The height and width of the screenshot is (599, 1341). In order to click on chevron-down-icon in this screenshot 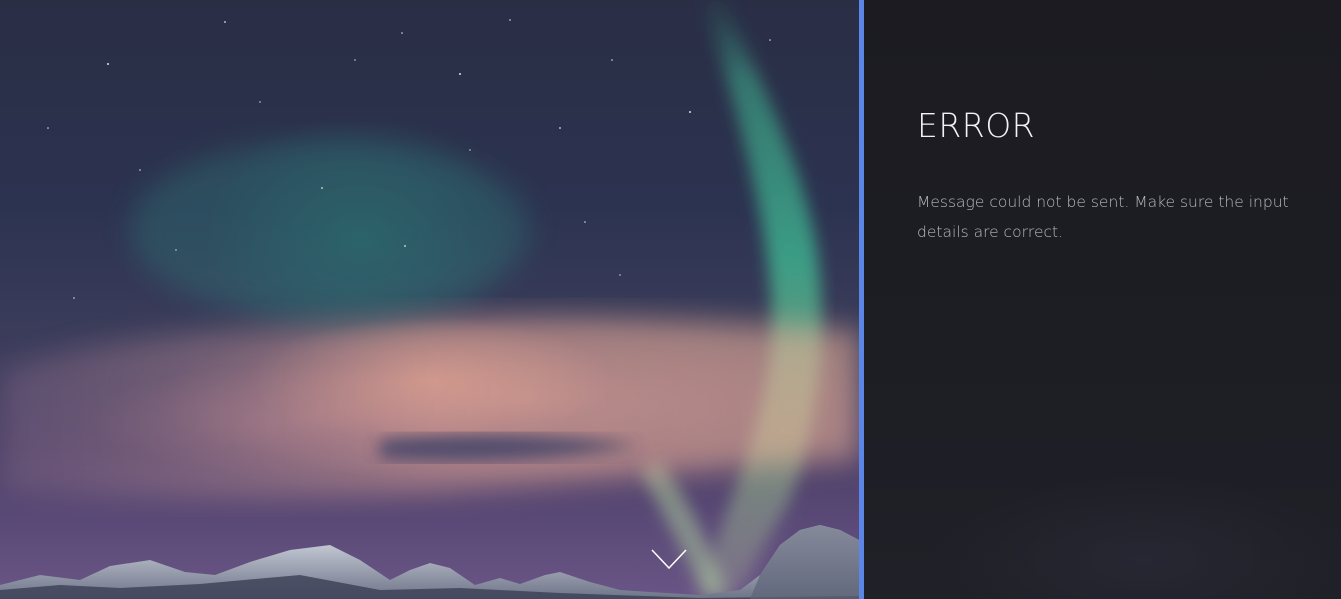, I will do `click(669, 559)`.